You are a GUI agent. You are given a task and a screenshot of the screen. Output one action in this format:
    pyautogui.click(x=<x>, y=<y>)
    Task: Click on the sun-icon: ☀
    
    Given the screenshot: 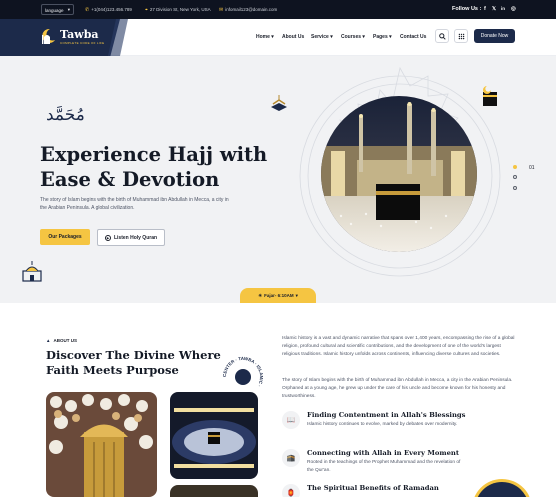 What is the action you would take?
    pyautogui.click(x=260, y=295)
    